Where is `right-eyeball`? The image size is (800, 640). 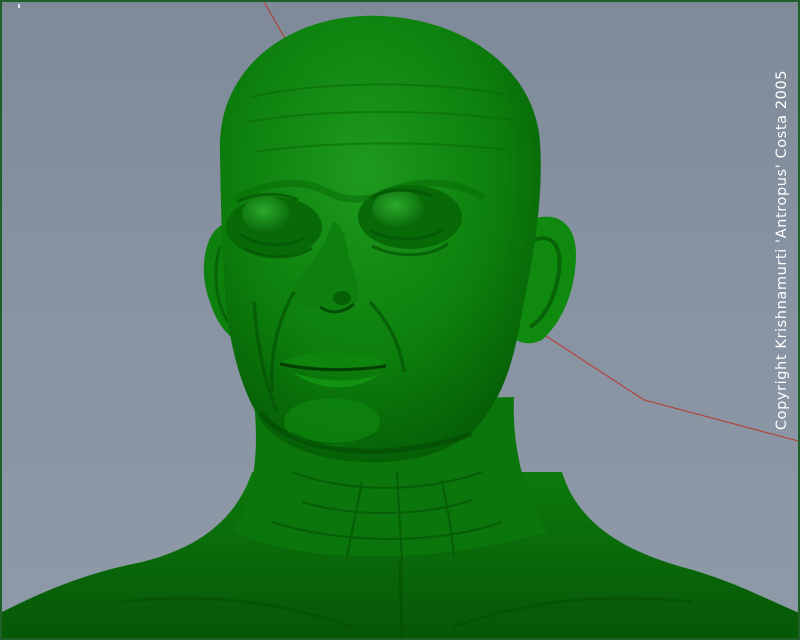
right-eyeball is located at coordinates (398, 209).